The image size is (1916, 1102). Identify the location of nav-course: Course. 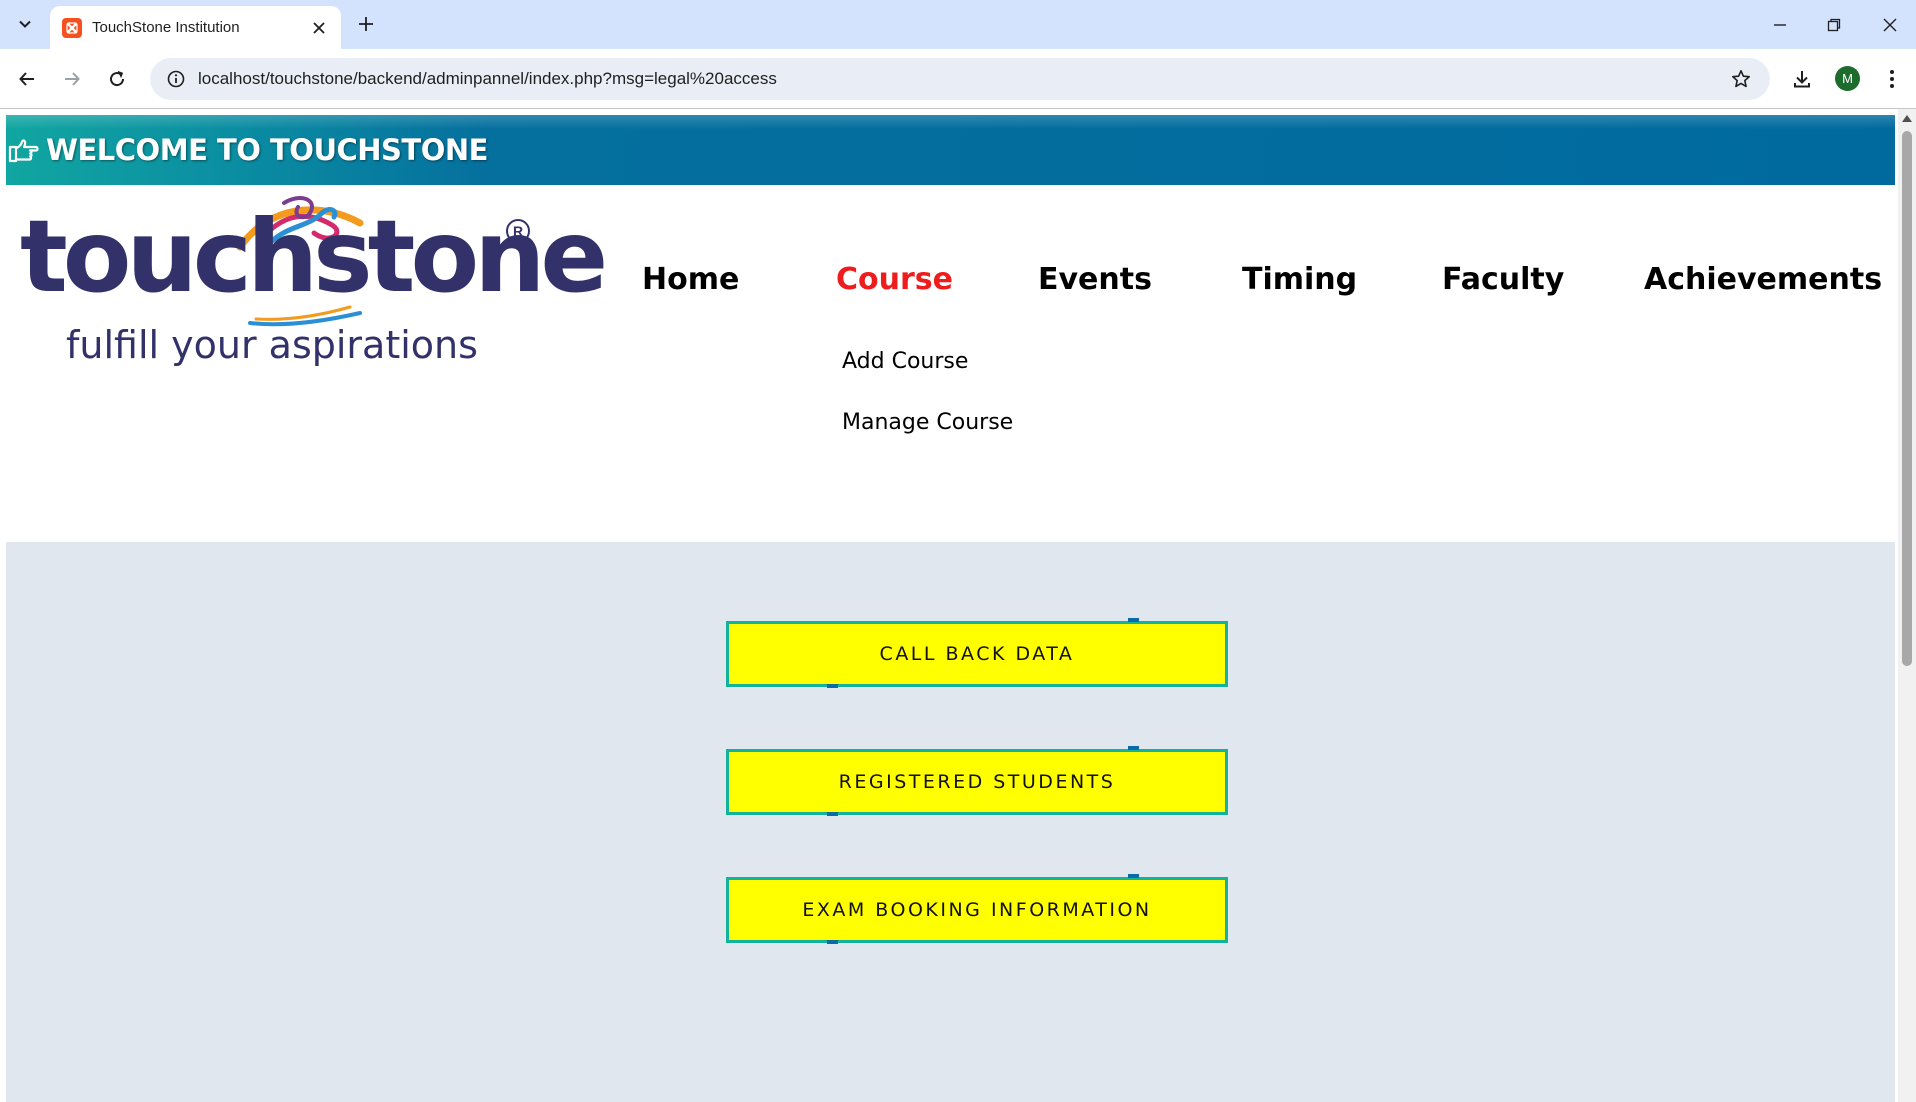
(894, 279).